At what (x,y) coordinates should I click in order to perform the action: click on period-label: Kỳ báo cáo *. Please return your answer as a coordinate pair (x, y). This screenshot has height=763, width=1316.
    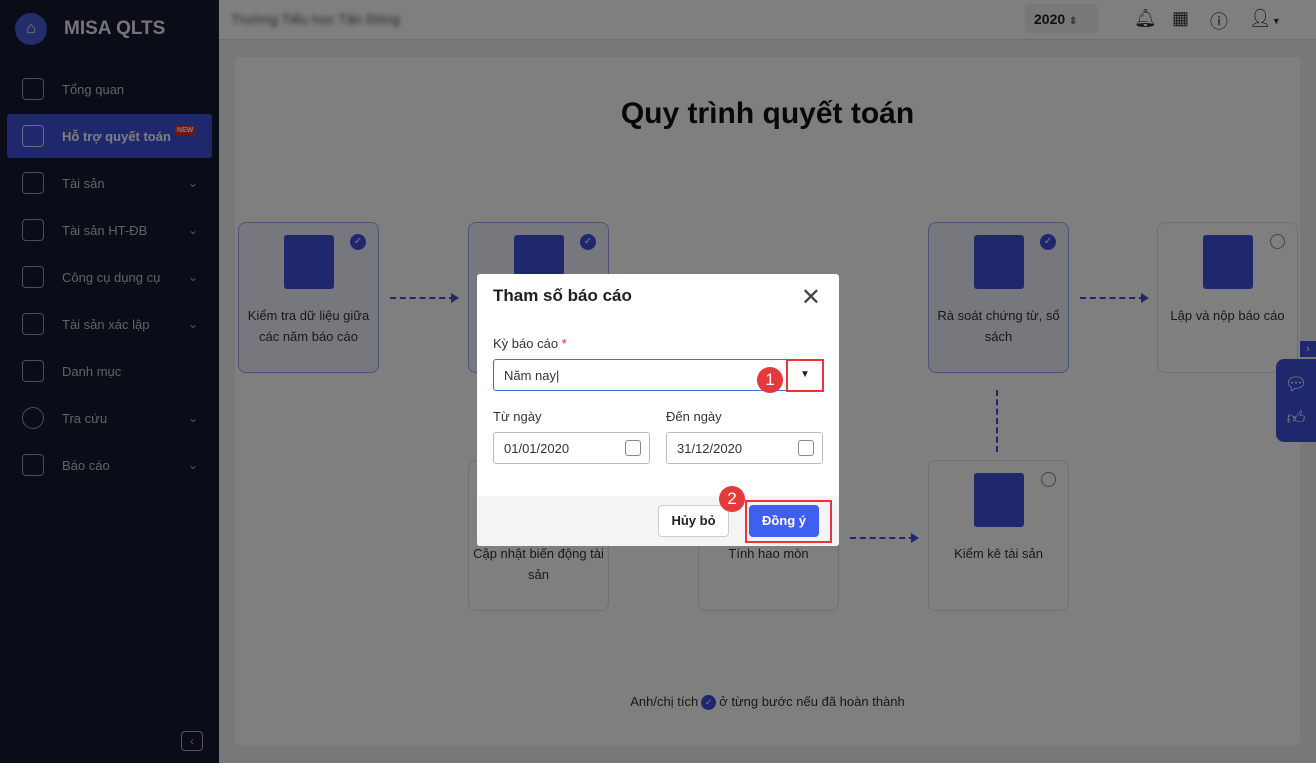
    Looking at the image, I should click on (530, 343).